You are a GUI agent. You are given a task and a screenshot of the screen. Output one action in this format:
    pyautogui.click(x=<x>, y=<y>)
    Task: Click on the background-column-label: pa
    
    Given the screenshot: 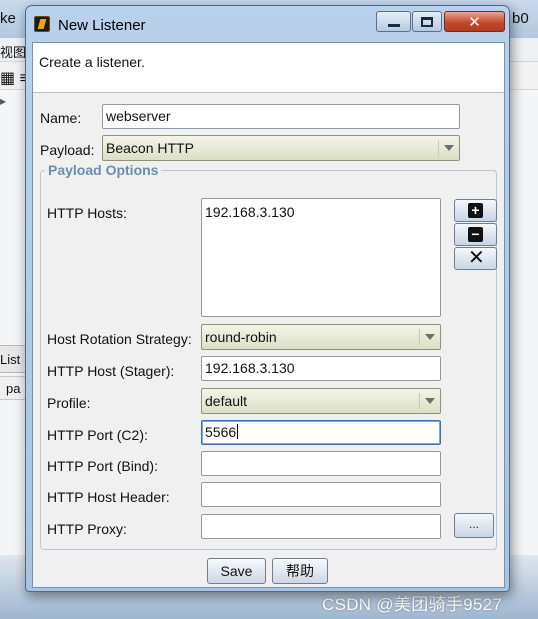 What is the action you would take?
    pyautogui.click(x=13, y=388)
    